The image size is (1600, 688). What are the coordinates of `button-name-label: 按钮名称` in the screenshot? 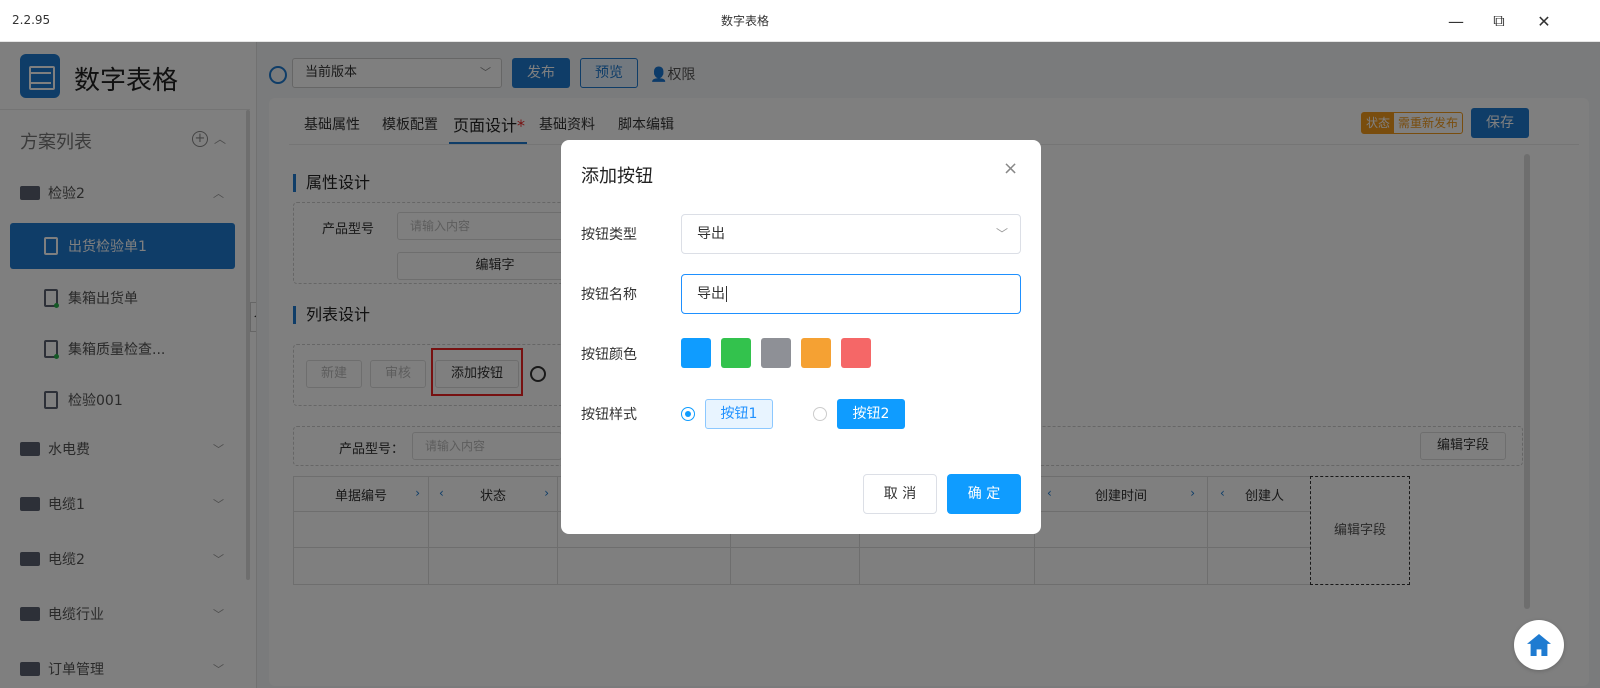 It's located at (609, 295).